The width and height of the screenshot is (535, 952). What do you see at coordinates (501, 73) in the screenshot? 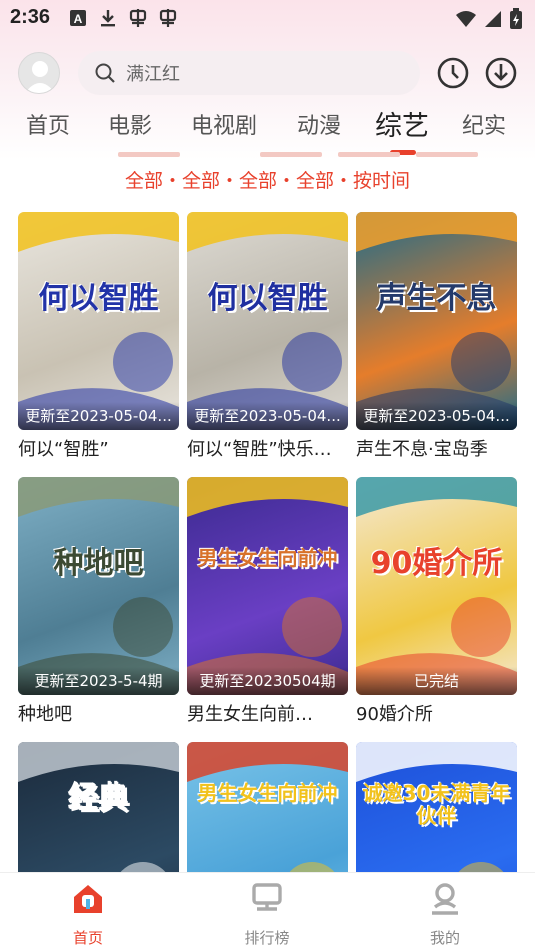
I see `download-icon` at bounding box center [501, 73].